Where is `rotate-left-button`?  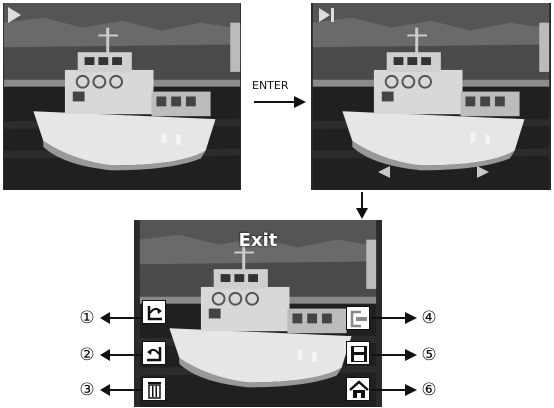 rotate-left-button is located at coordinates (154, 353).